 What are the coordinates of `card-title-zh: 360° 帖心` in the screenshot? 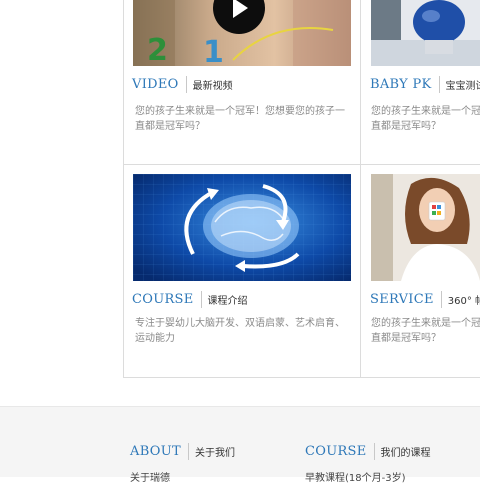 It's located at (463, 301).